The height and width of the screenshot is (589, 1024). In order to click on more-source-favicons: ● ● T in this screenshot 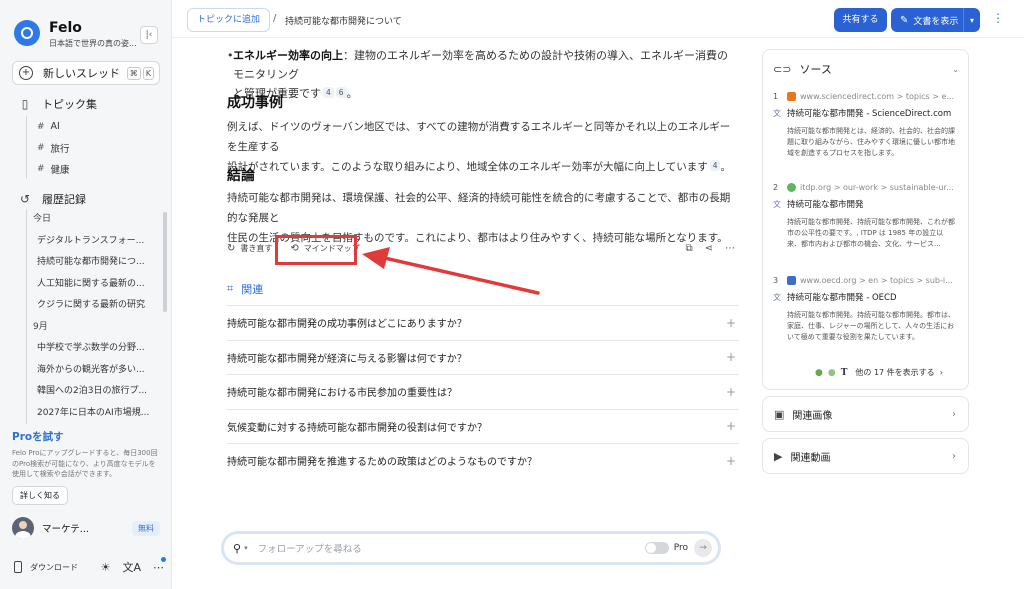, I will do `click(831, 373)`.